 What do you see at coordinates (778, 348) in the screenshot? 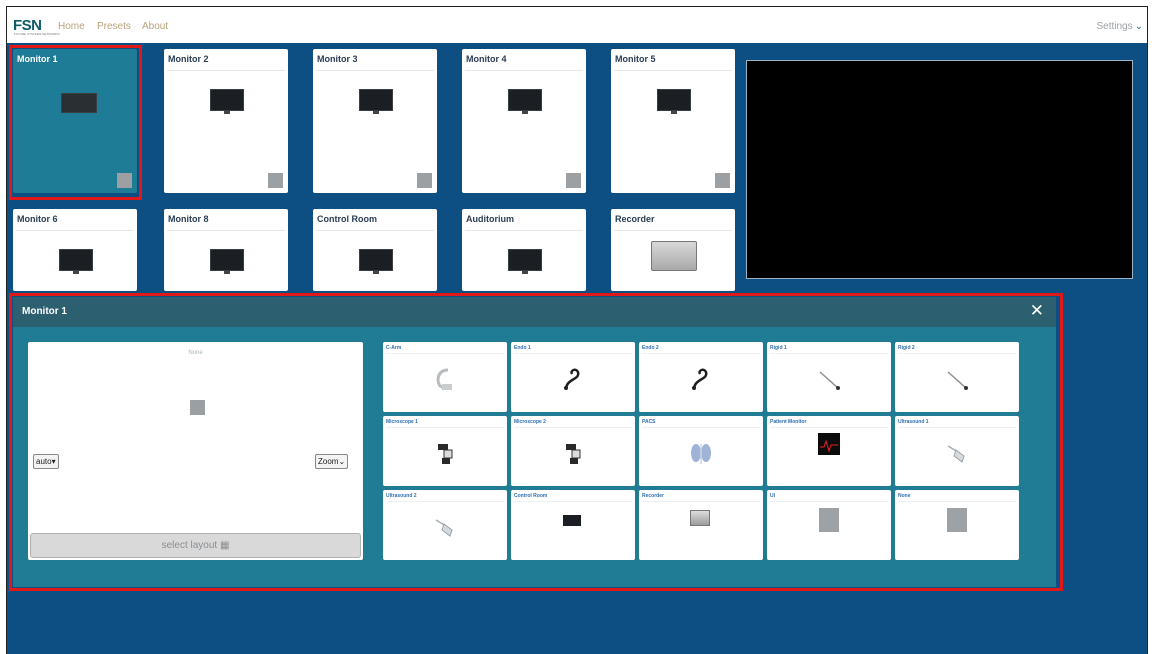
I see `source-name: Rigid 1` at bounding box center [778, 348].